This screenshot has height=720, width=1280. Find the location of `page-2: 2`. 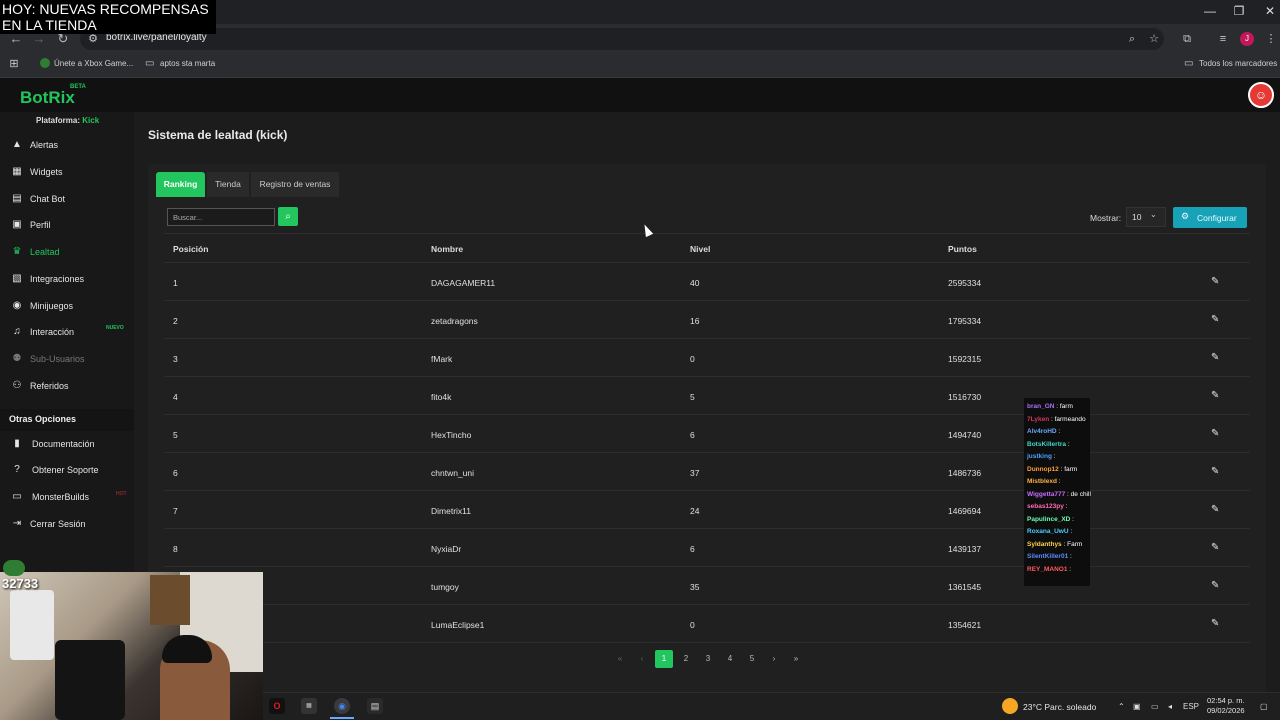

page-2: 2 is located at coordinates (686, 659).